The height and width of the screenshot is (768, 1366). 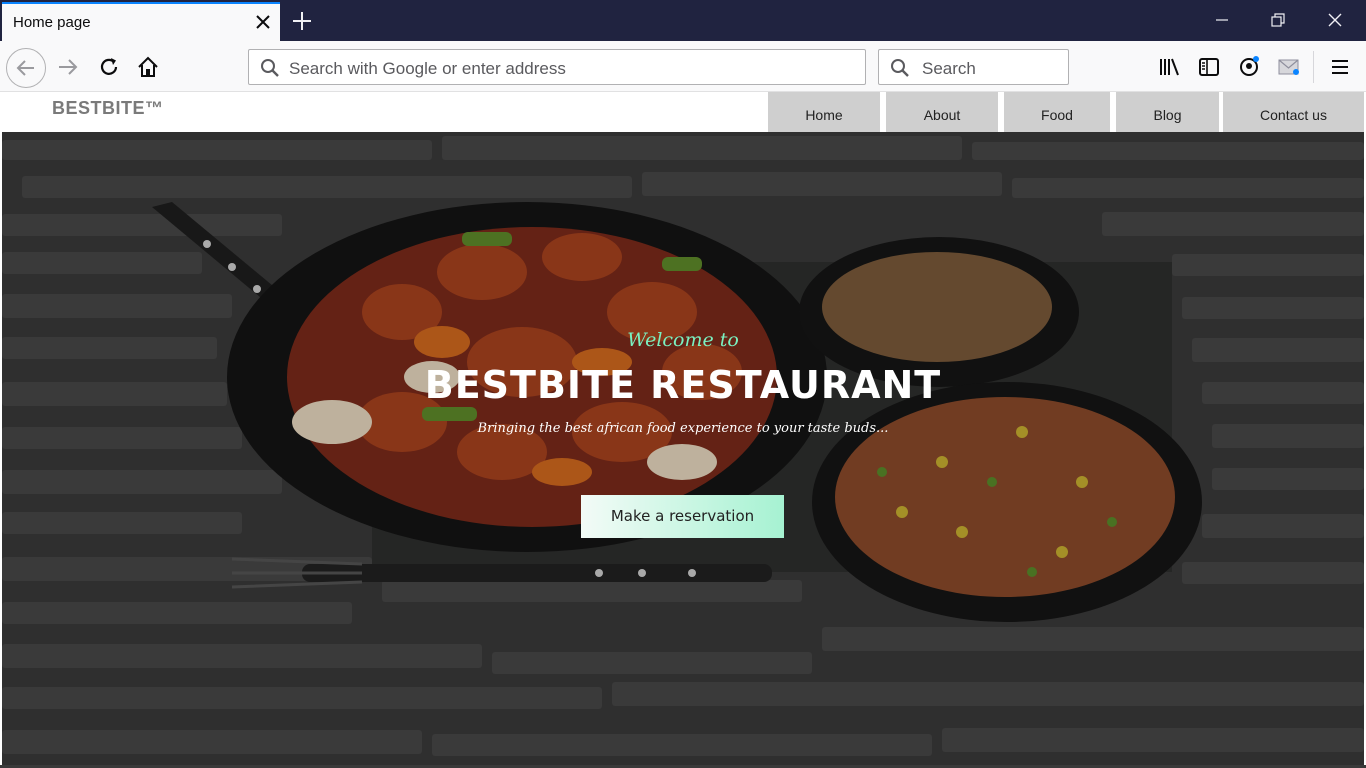 I want to click on browser-tab: Home page, so click(x=141, y=21).